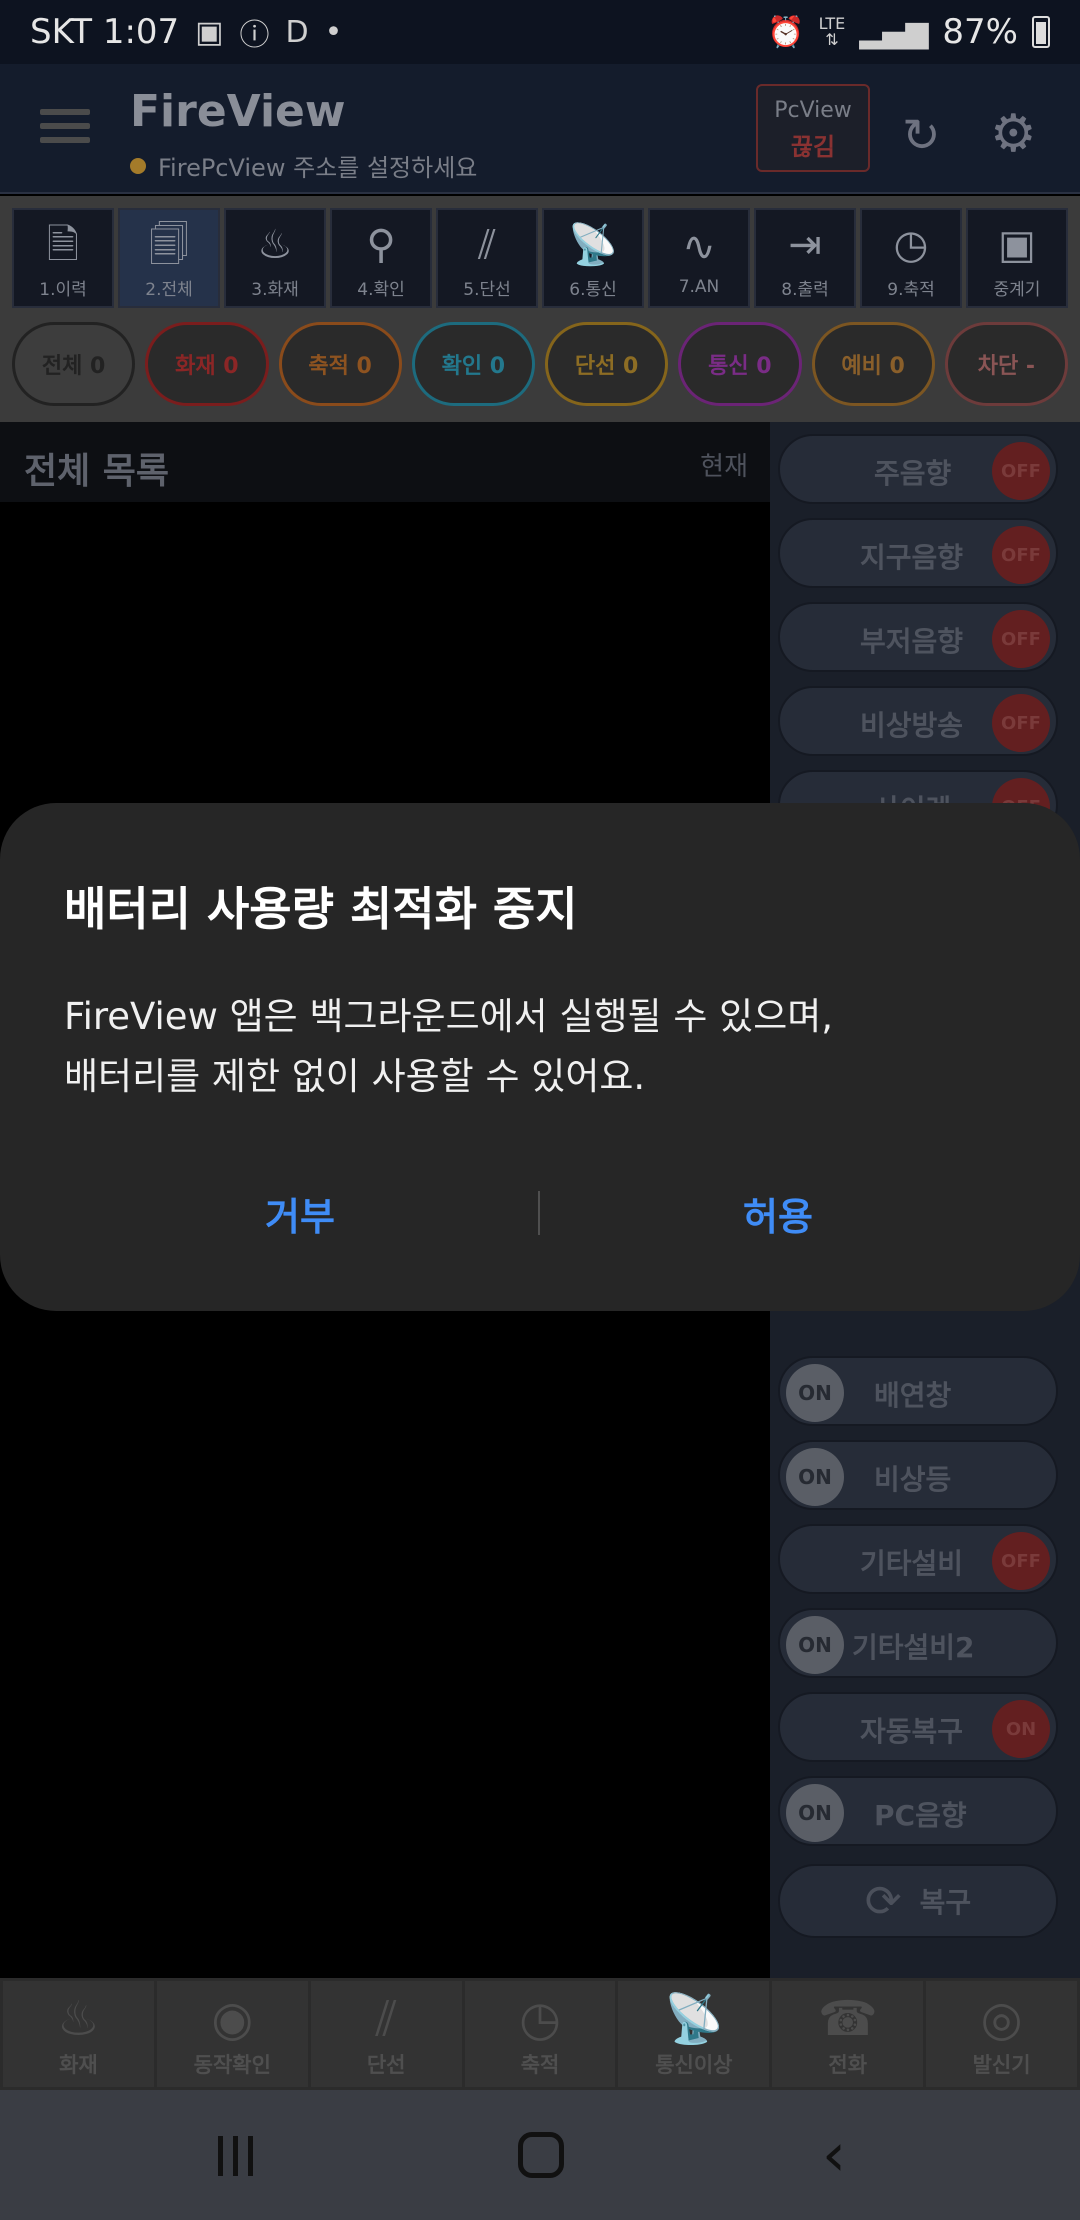 This screenshot has width=1080, height=2220. Describe the element at coordinates (607, 364) in the screenshot. I see `chip-disconnect: 단선 0` at that location.